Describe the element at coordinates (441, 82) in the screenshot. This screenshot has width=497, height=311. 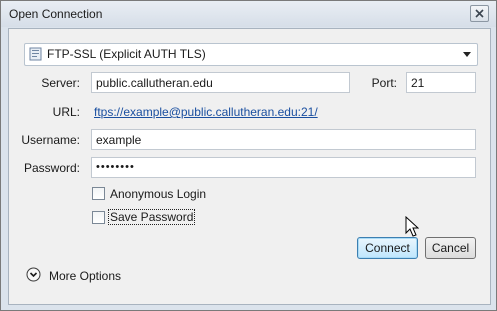
I see `port-input: 21` at that location.